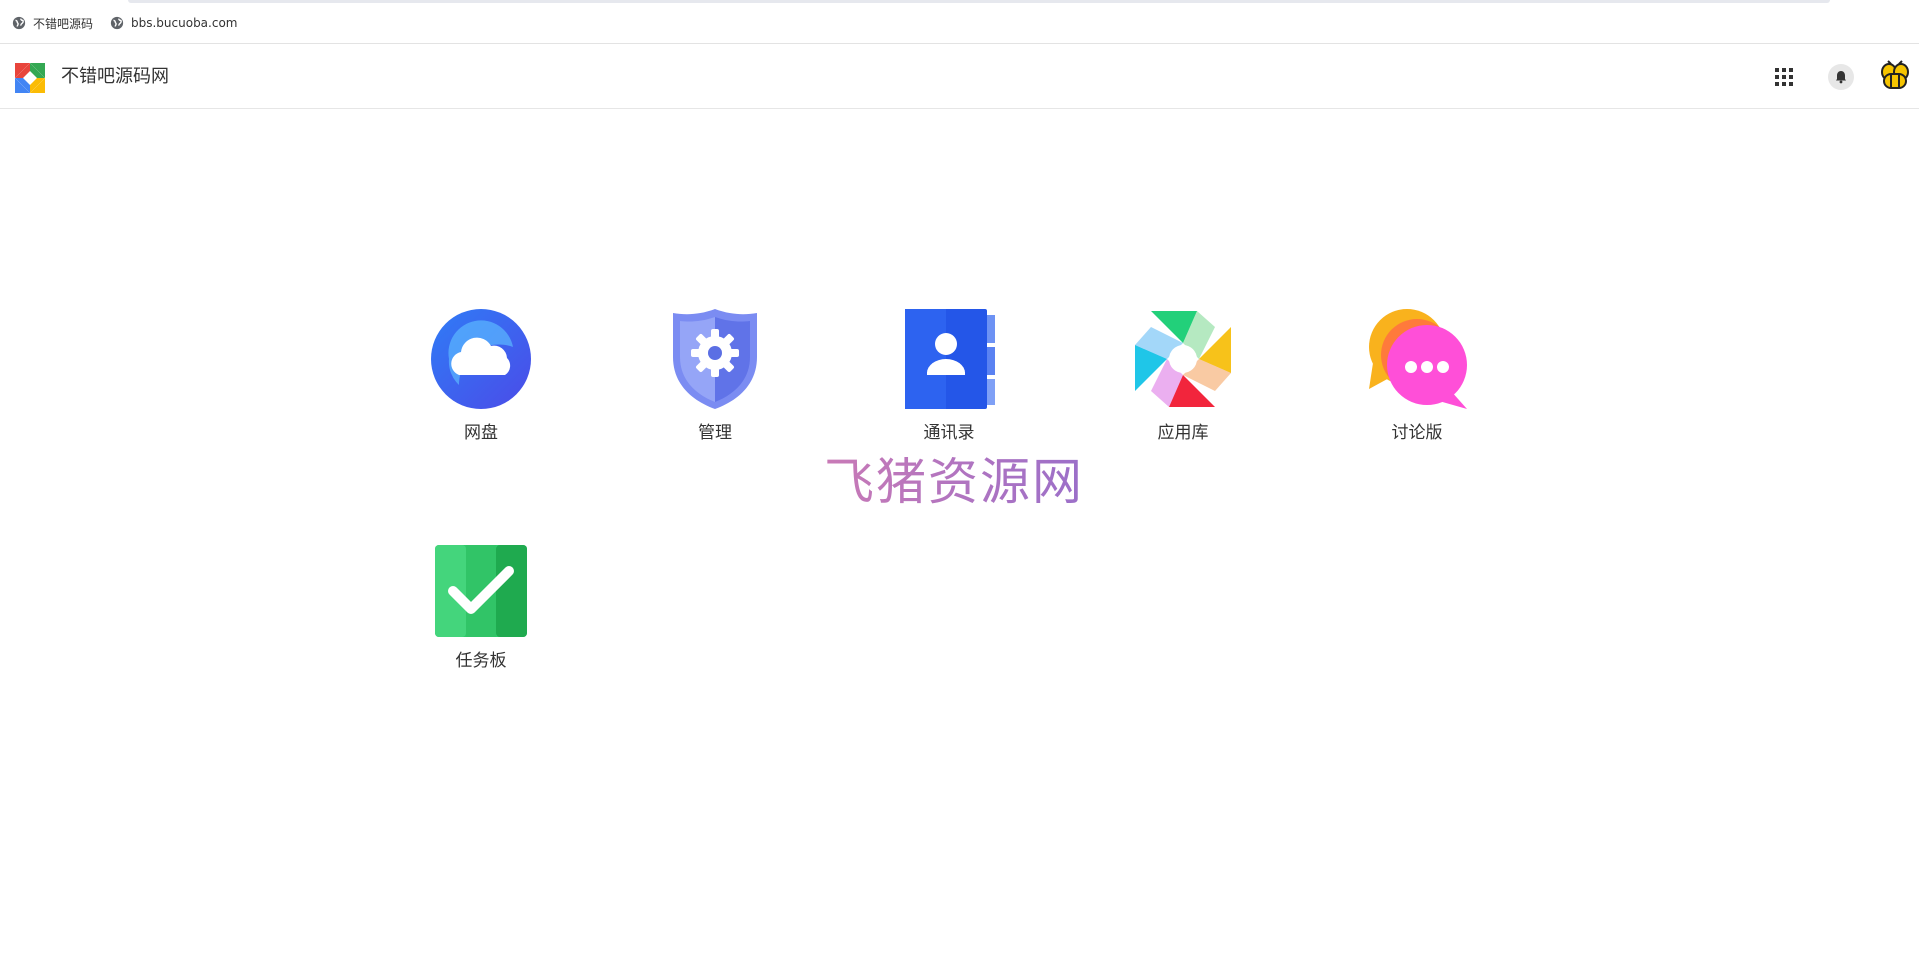 This screenshot has height=963, width=1919. I want to click on app-store-pinwheel-icon, so click(1183, 359).